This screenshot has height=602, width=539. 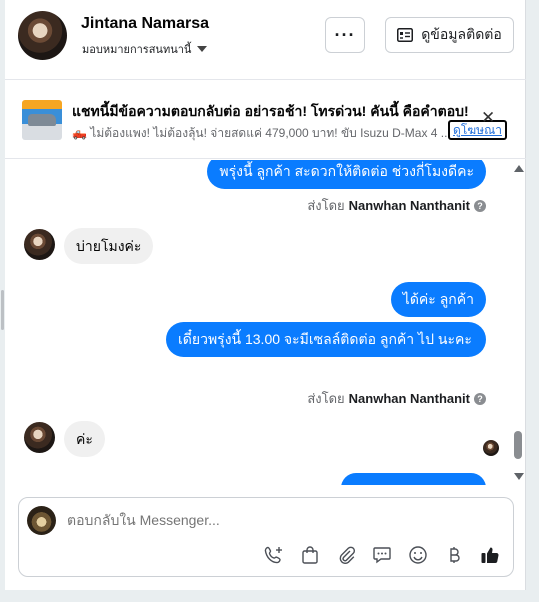 I want to click on outgoing-message-partial, so click(x=413, y=479).